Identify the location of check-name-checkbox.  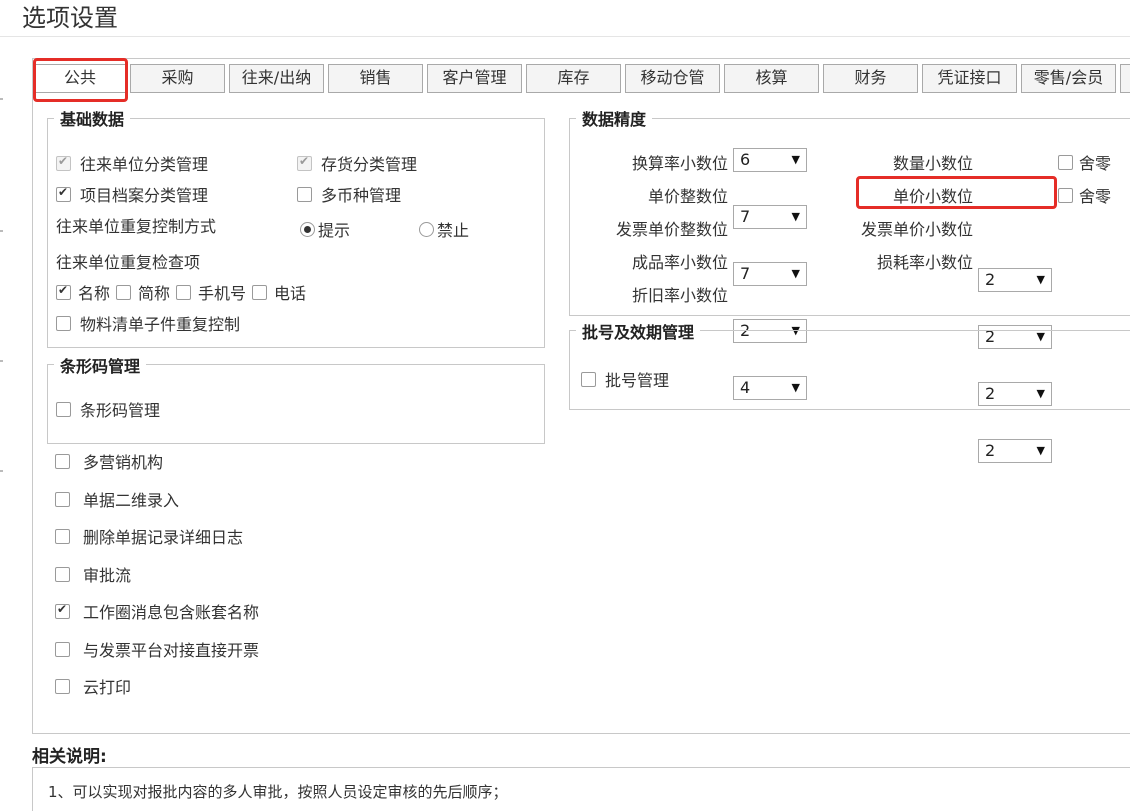
(63, 291).